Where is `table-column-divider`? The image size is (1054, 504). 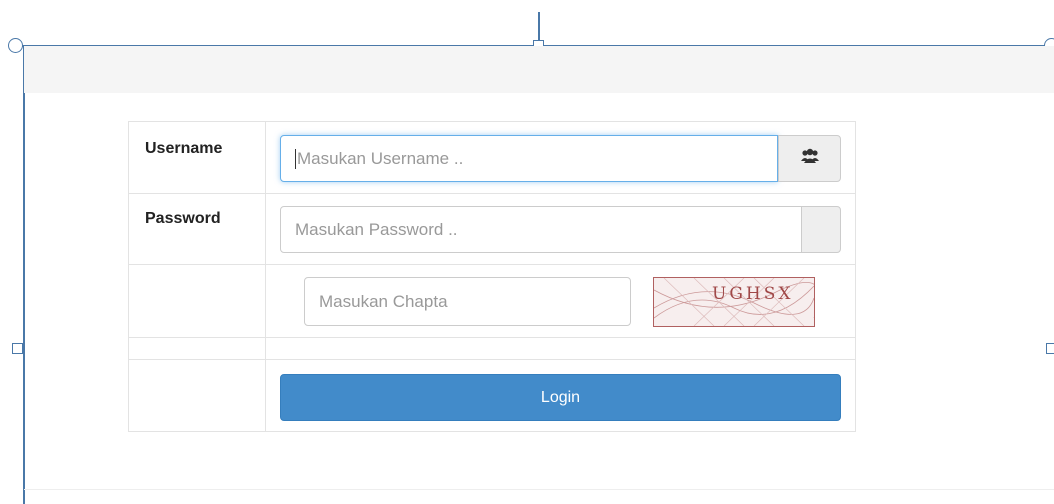
table-column-divider is located at coordinates (265, 276).